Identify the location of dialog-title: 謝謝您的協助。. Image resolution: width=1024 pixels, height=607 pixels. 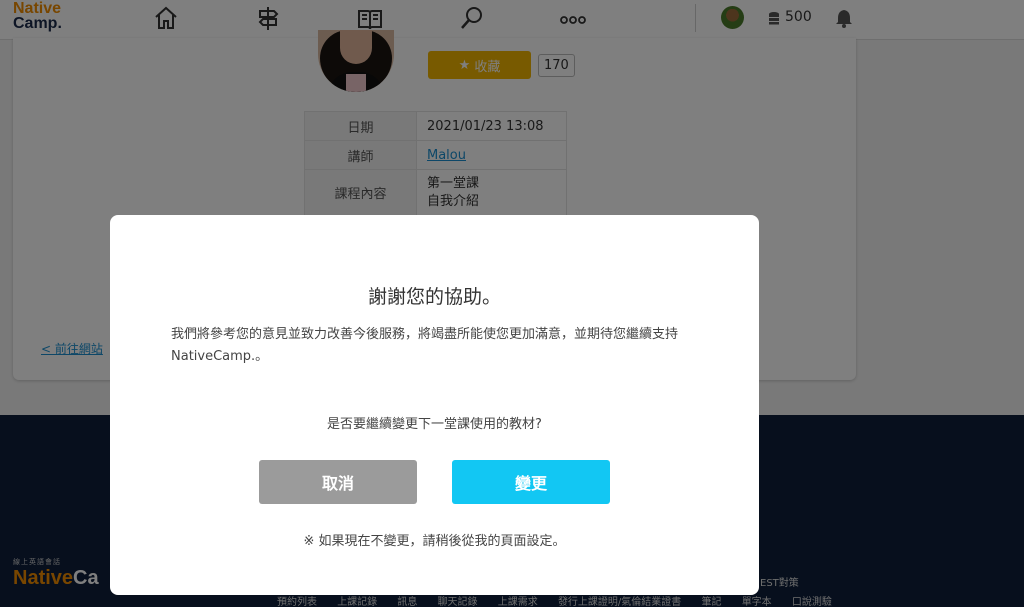
(434, 297).